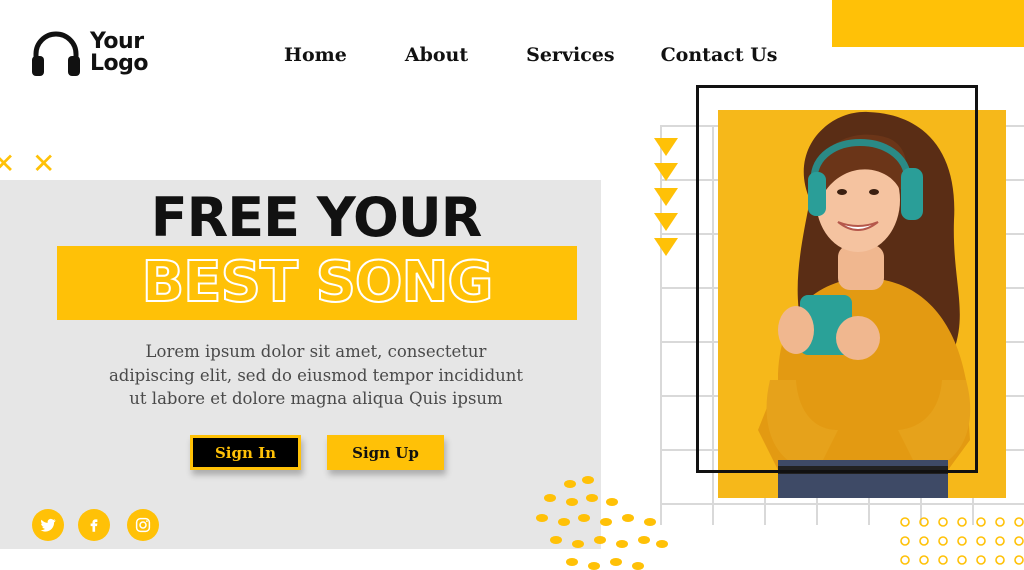 Image resolution: width=1024 pixels, height=570 pixels. What do you see at coordinates (962, 541) in the screenshot?
I see `ring-dots-decoration` at bounding box center [962, 541].